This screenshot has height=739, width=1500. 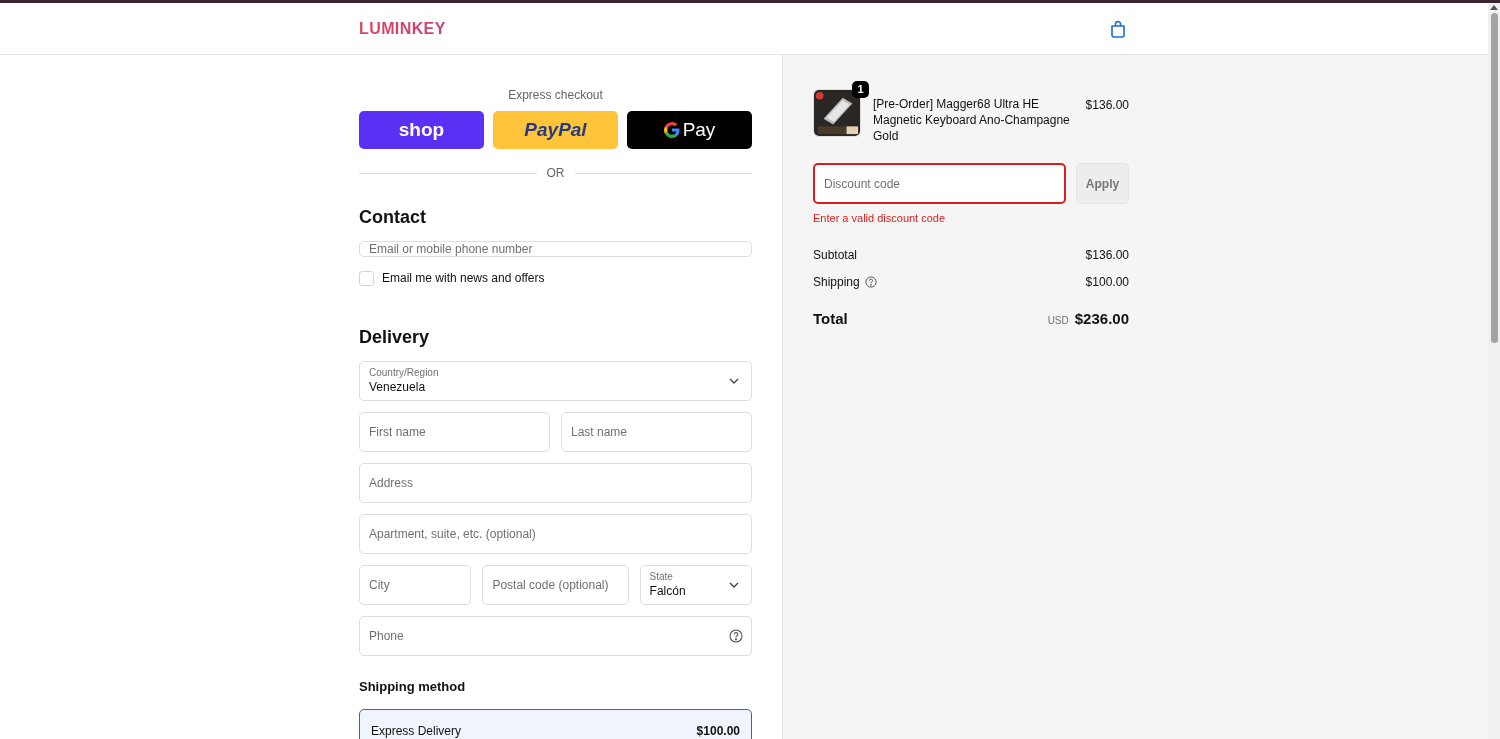 What do you see at coordinates (555, 723) in the screenshot?
I see `shipping-option: Express Delivery $100.00` at bounding box center [555, 723].